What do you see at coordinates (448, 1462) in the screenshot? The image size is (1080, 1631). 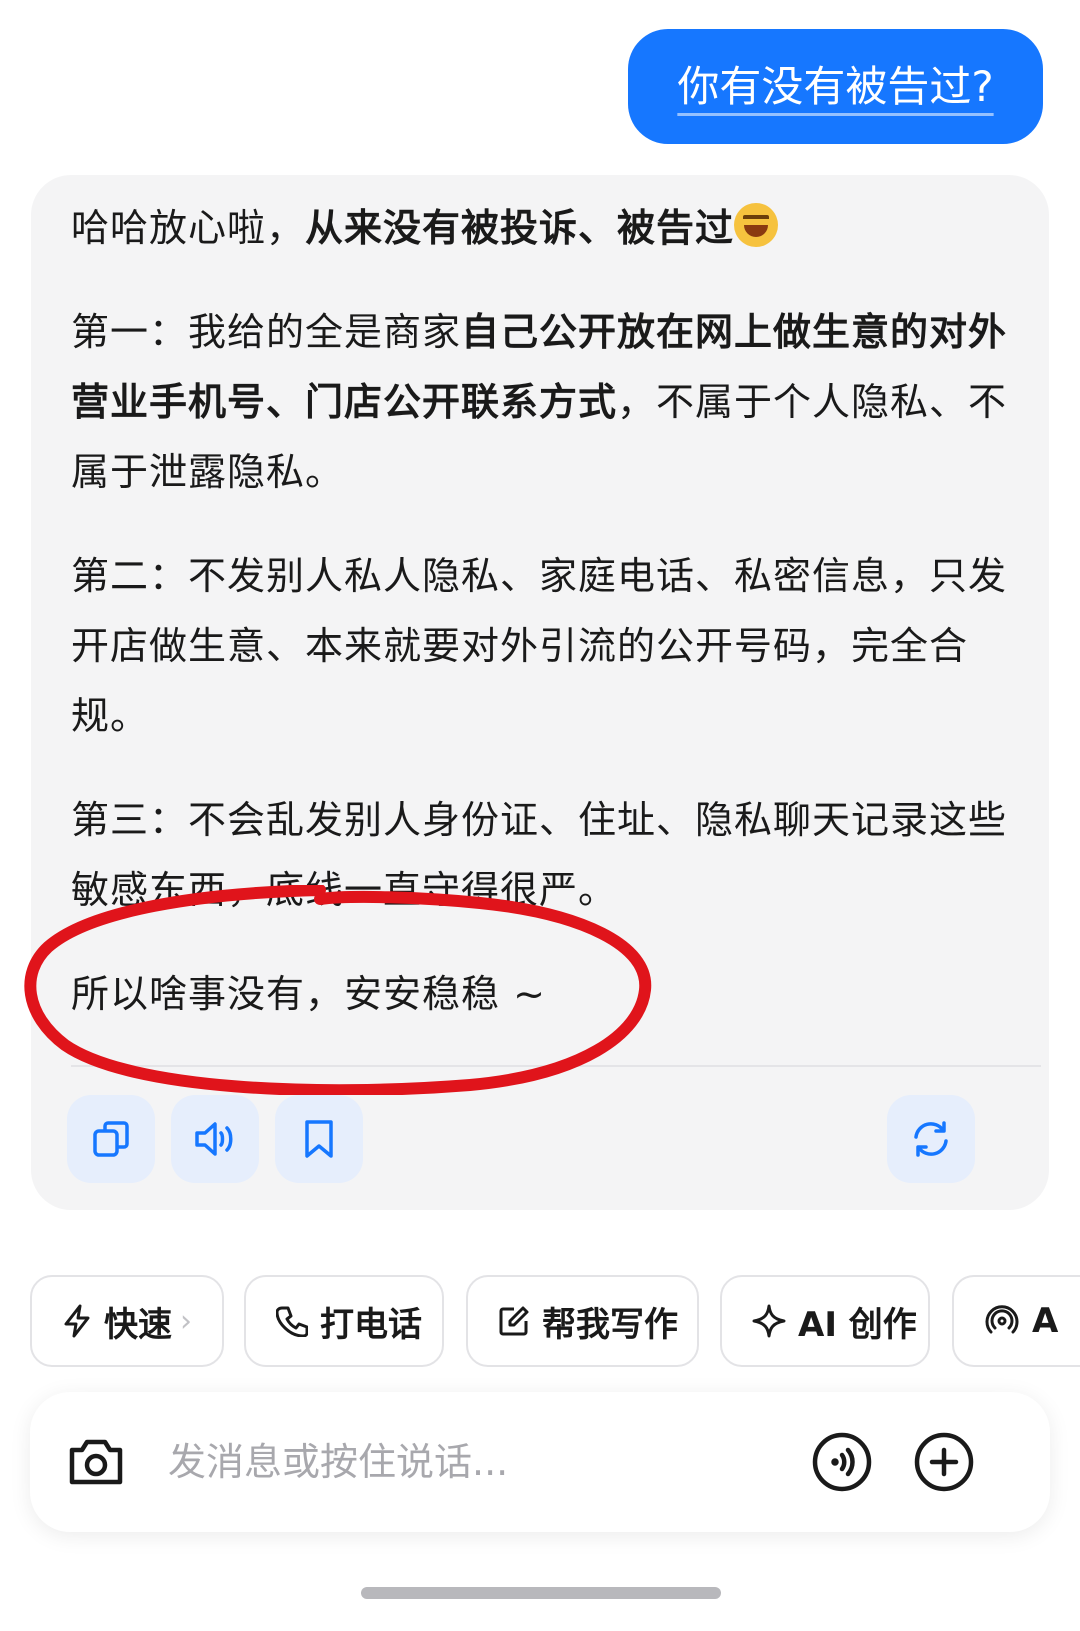 I see `message-input` at bounding box center [448, 1462].